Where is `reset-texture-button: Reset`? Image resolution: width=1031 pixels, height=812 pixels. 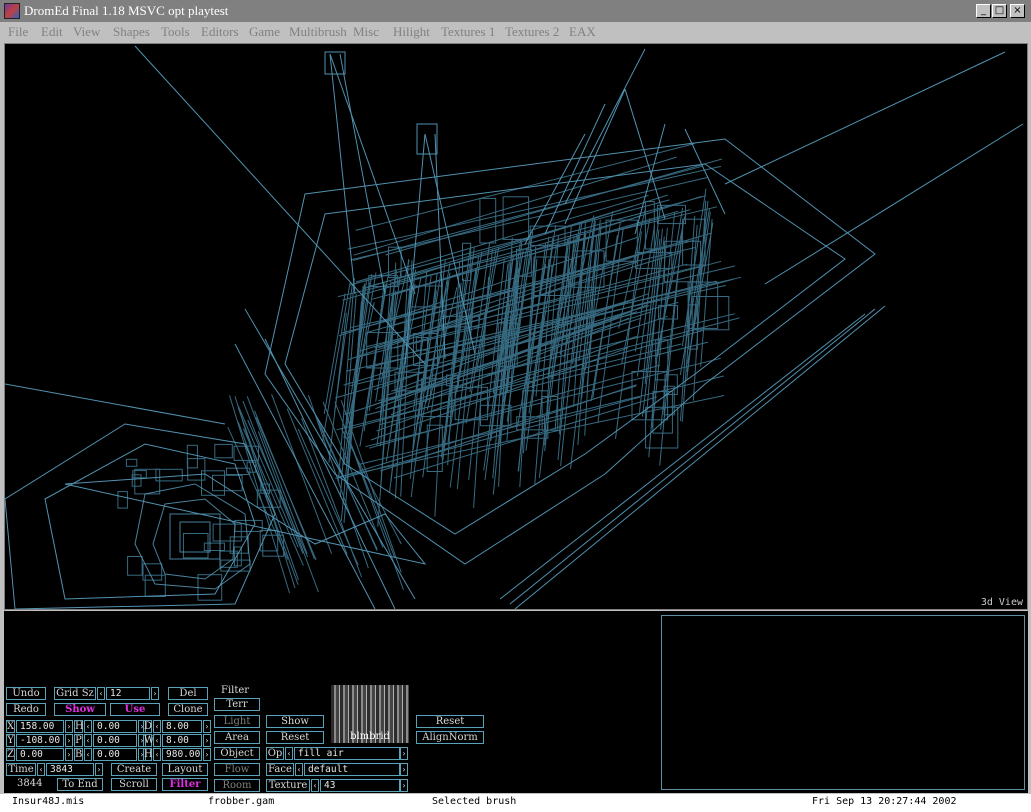 reset-texture-button: Reset is located at coordinates (450, 721).